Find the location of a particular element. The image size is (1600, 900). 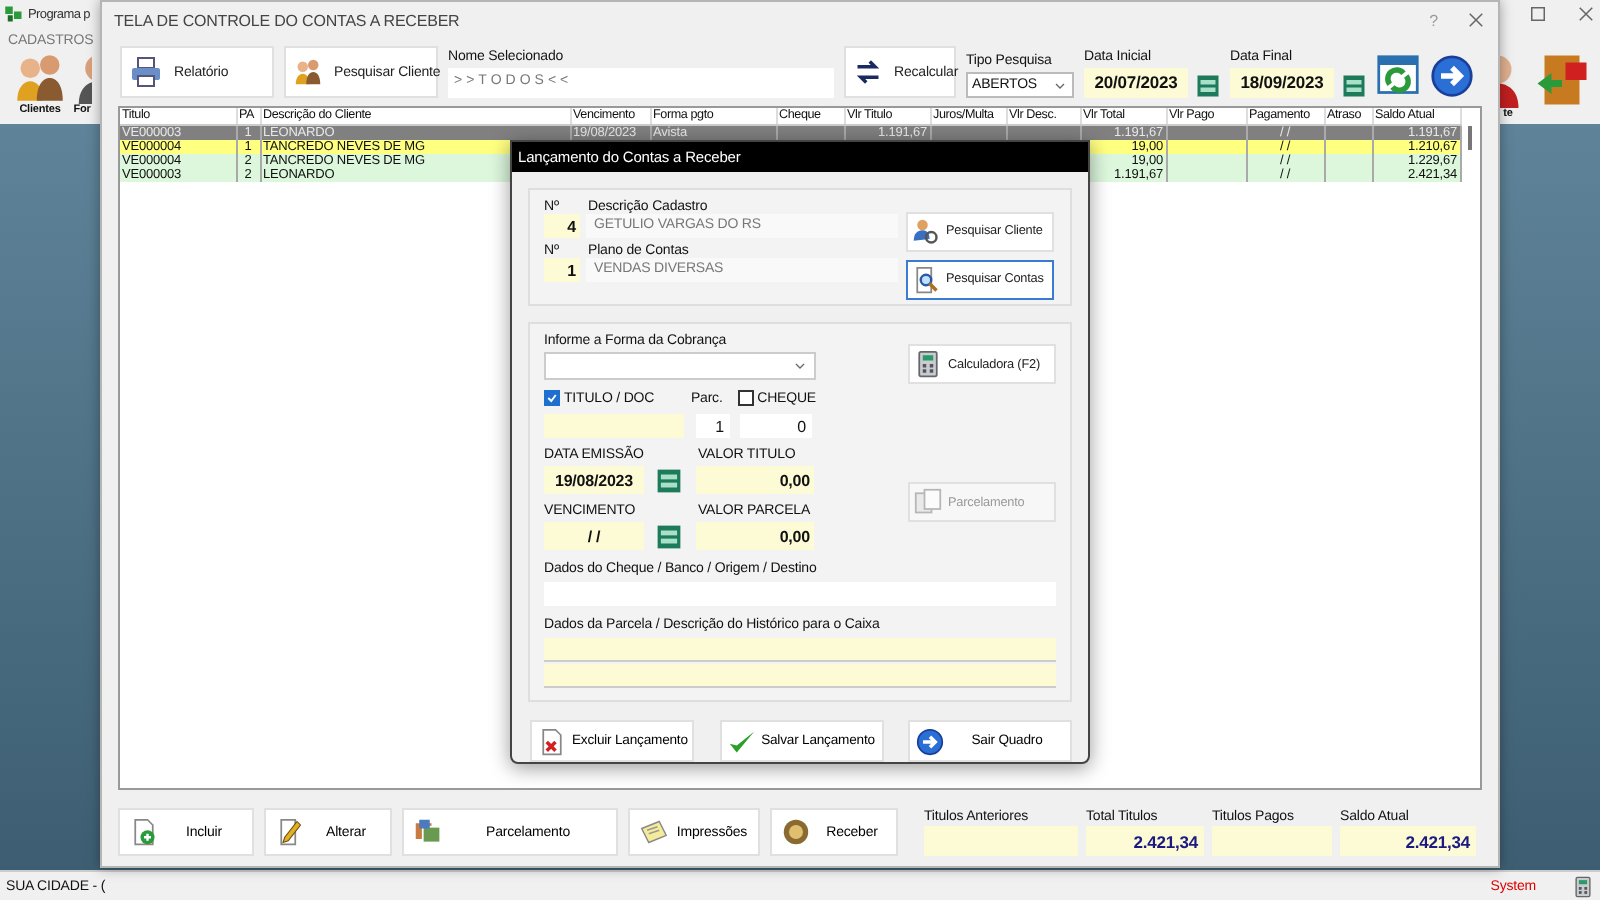

date-field: 19/08/2023 is located at coordinates (594, 480).